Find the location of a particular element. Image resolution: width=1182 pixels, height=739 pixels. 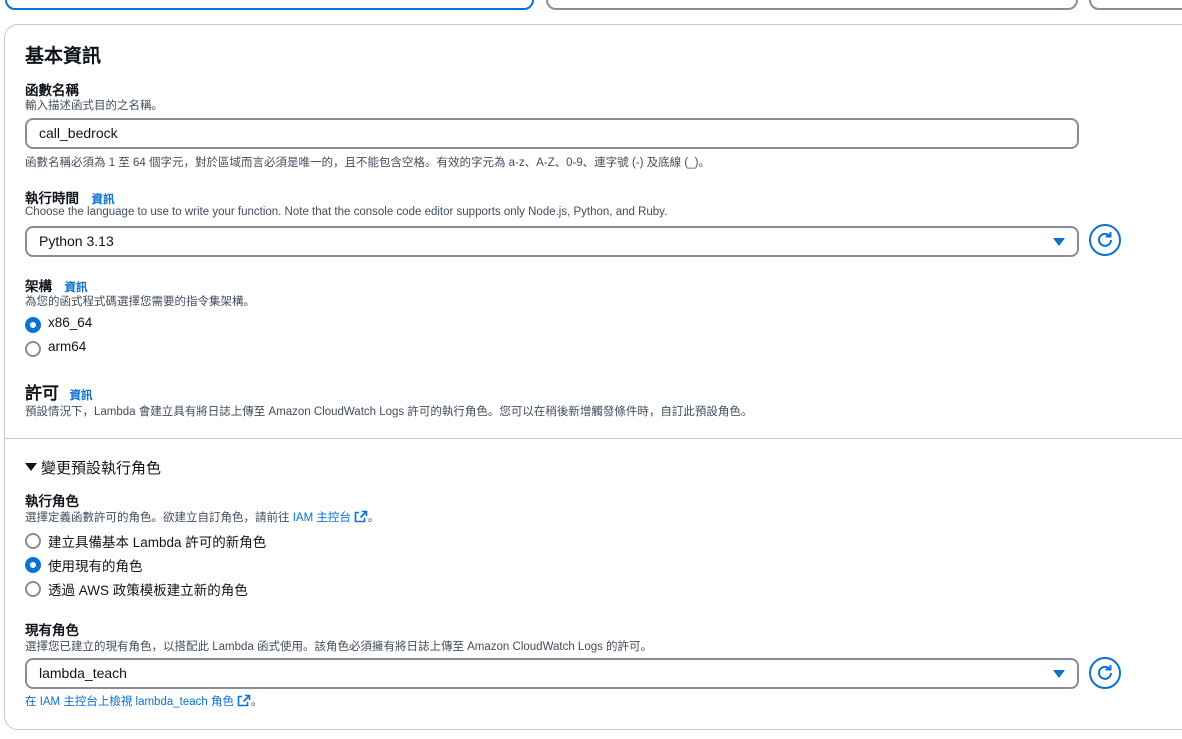

runtime-header: 執行時間 資訊 is located at coordinates (69, 197).